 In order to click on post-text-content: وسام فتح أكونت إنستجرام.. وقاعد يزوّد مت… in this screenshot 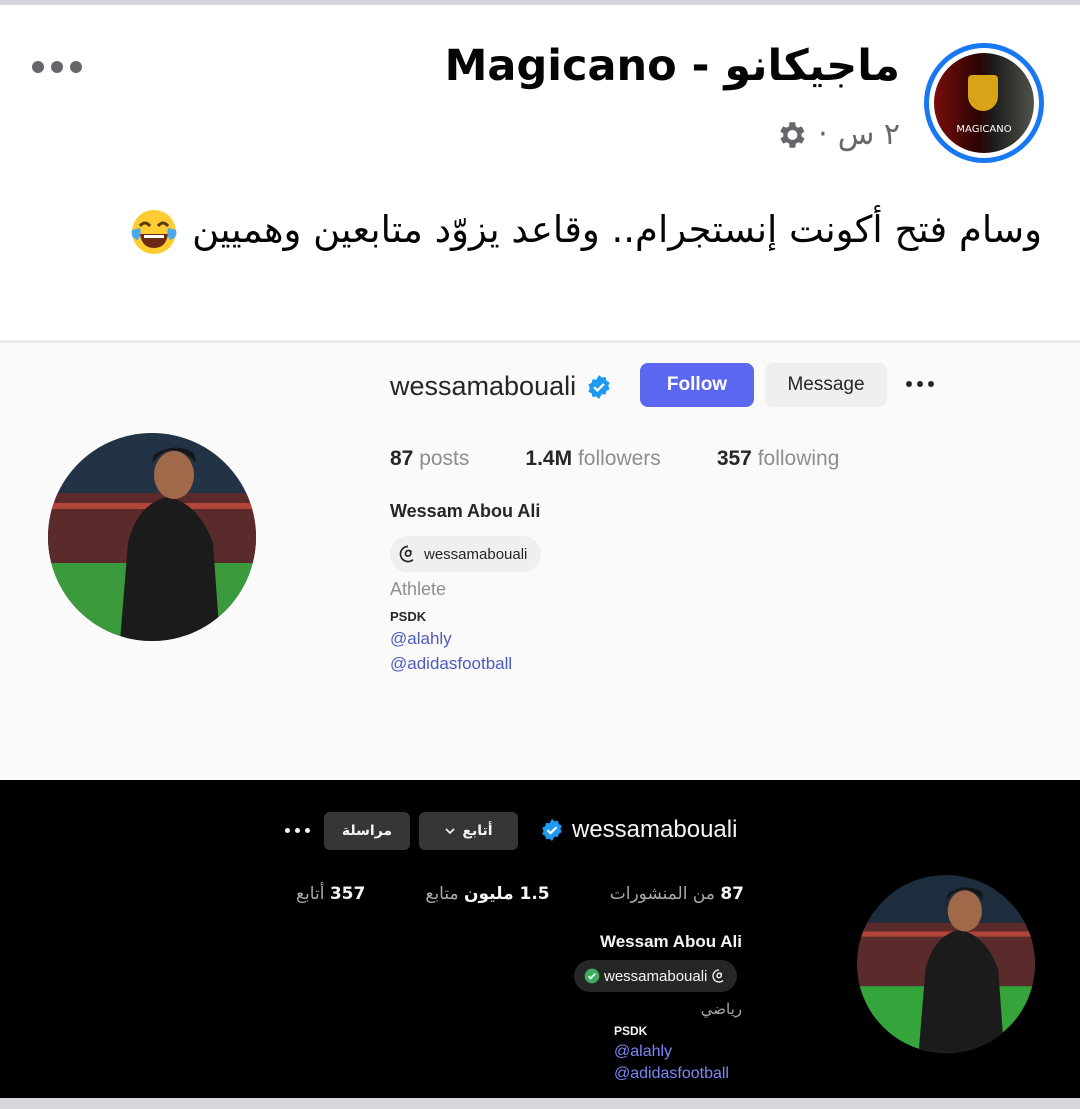, I will do `click(617, 229)`.